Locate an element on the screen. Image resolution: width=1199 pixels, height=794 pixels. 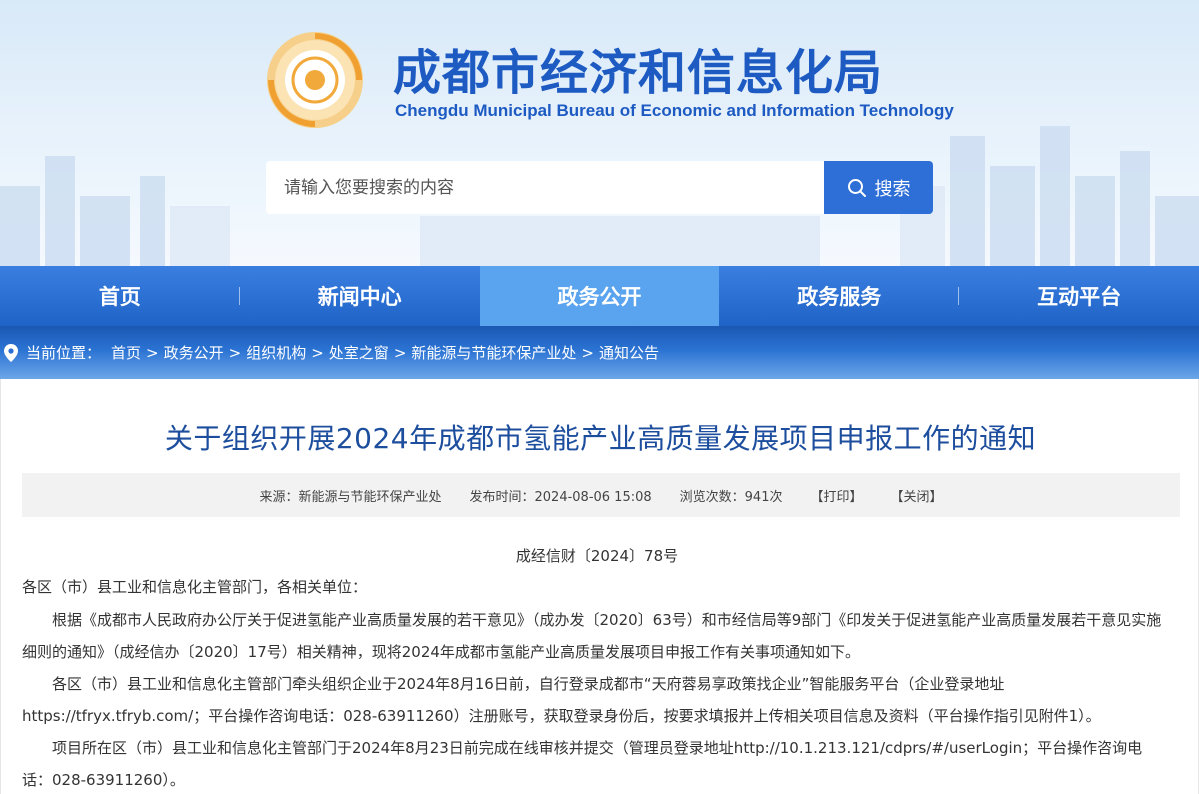
salutation: 各区（市）县工业和信息化主管部门，各相关单位： is located at coordinates (195, 587).